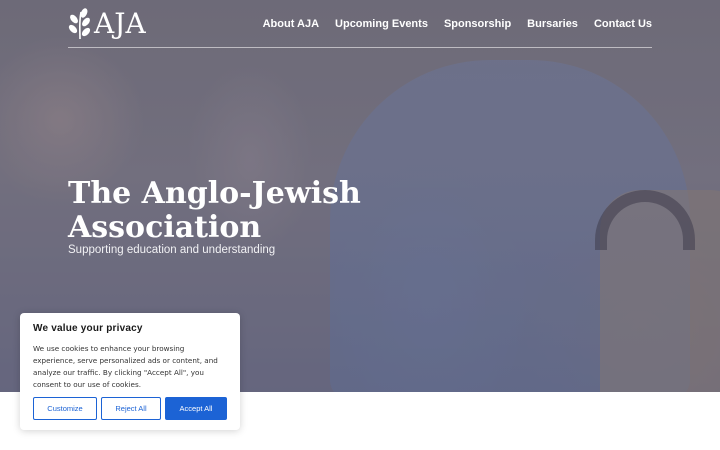  What do you see at coordinates (477, 24) in the screenshot?
I see `nav-sponsorship: Sponsorship` at bounding box center [477, 24].